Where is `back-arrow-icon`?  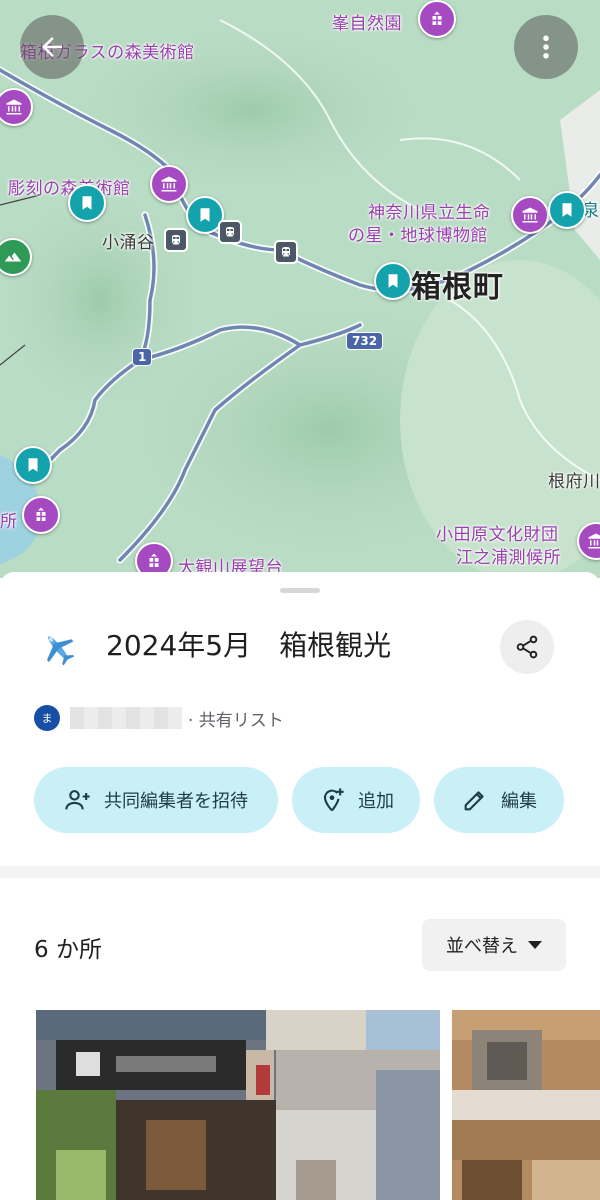 back-arrow-icon is located at coordinates (52, 47).